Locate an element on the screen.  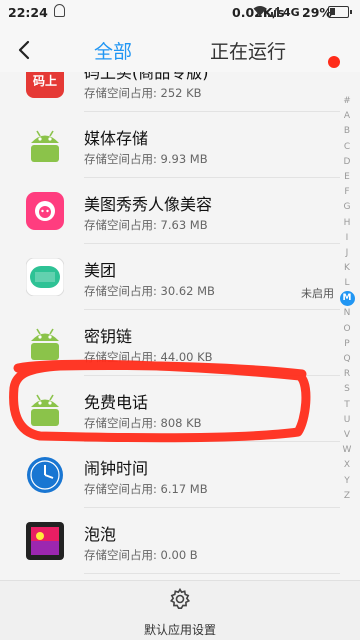
app-size: 存储空间占用: 0.00 B is located at coordinates (141, 555).